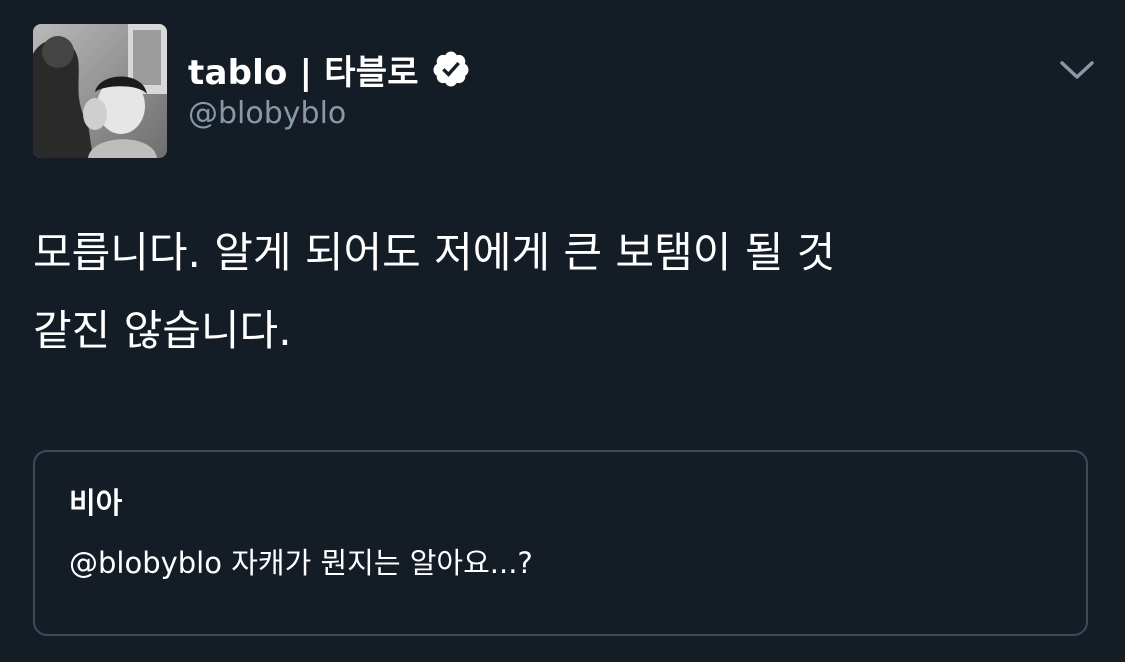 This screenshot has width=1125, height=662. I want to click on profile-photo-image, so click(100, 91).